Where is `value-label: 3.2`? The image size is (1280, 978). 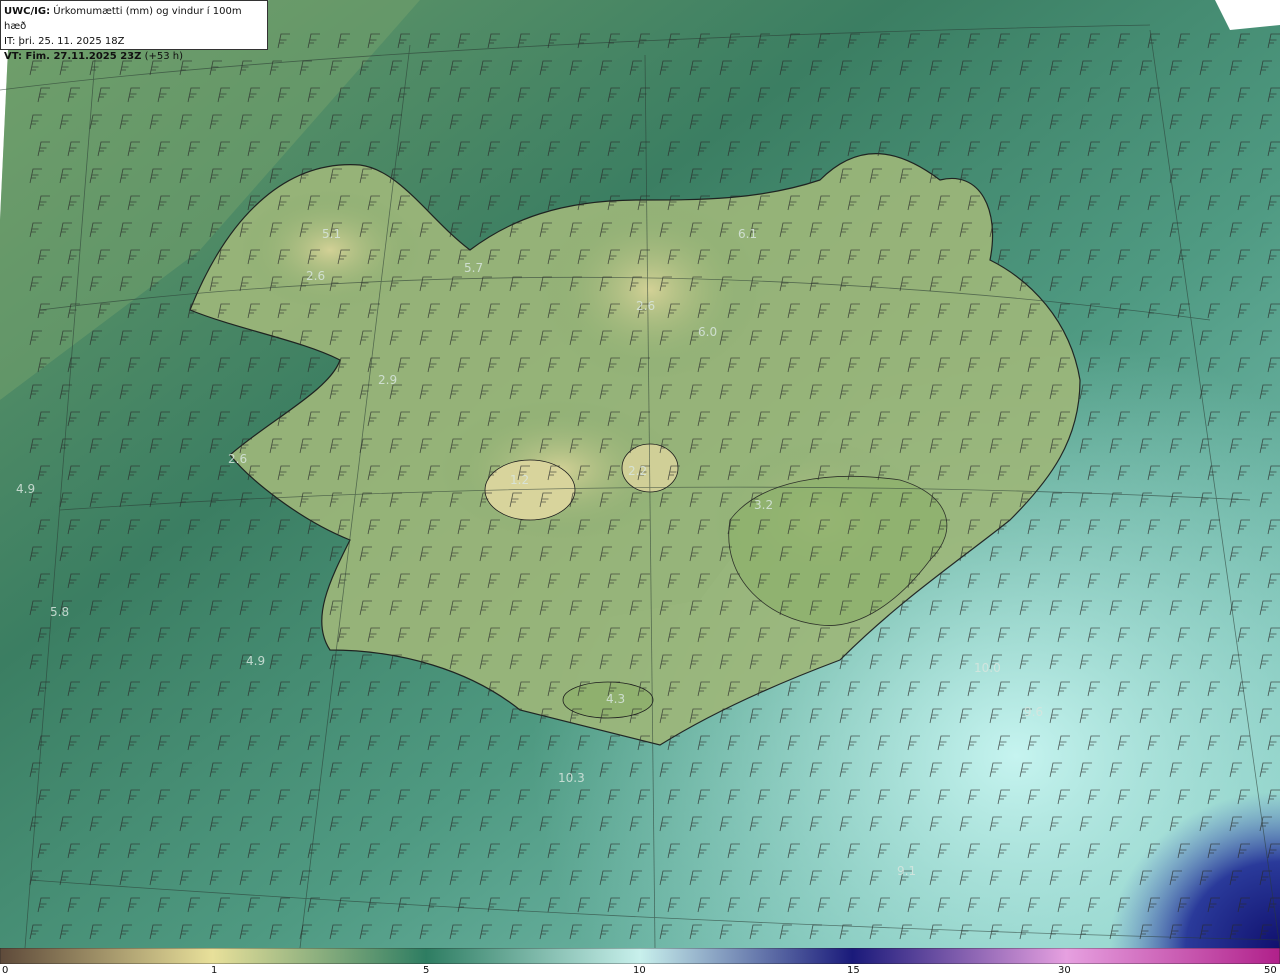 value-label: 3.2 is located at coordinates (763, 505).